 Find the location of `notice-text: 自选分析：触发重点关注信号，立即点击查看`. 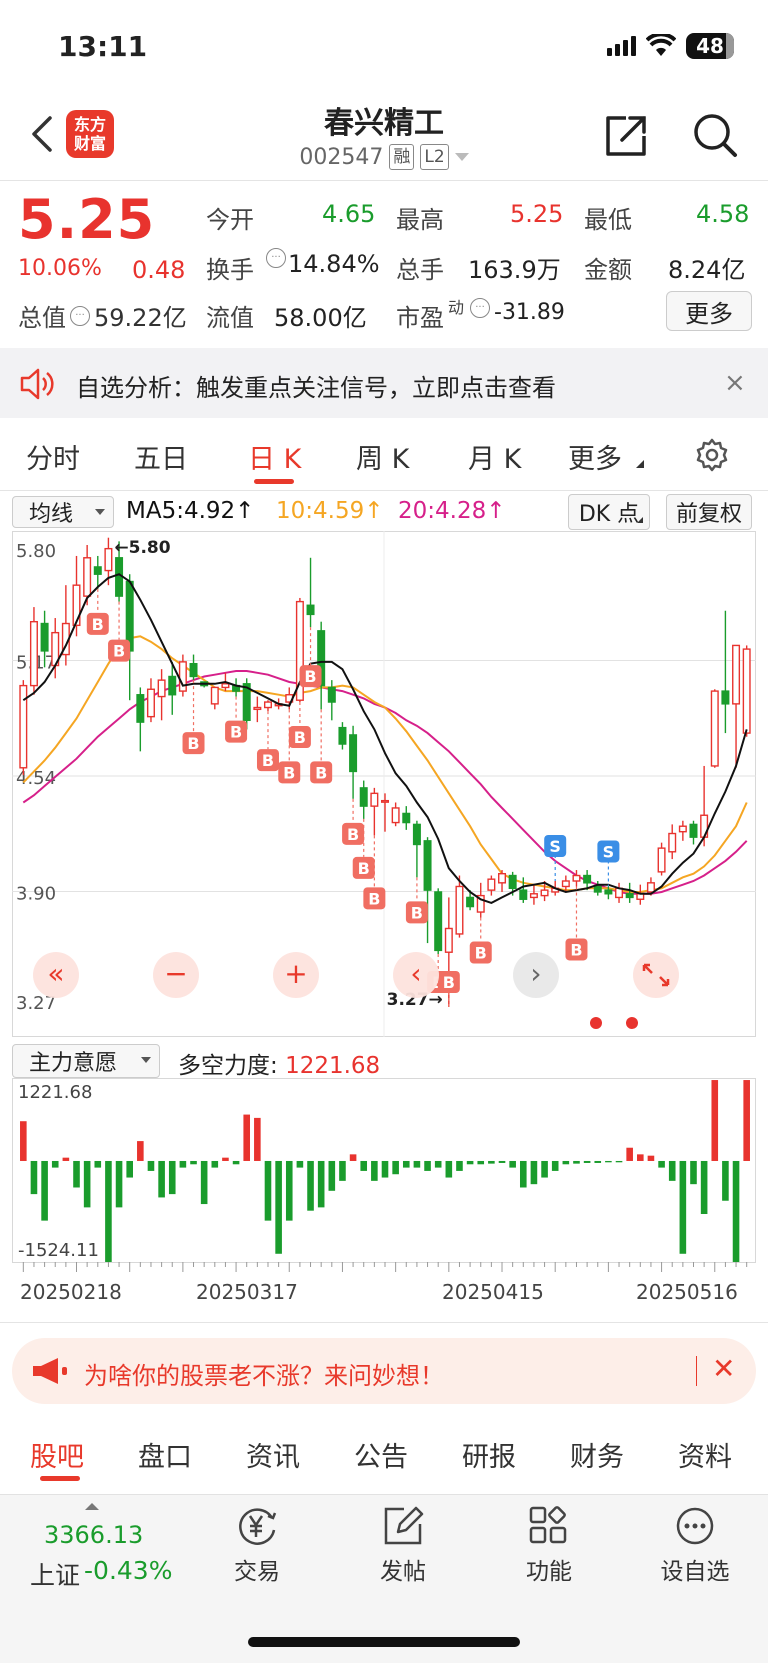

notice-text: 自选分析：触发重点关注信号，立即点击查看 is located at coordinates (316, 385).